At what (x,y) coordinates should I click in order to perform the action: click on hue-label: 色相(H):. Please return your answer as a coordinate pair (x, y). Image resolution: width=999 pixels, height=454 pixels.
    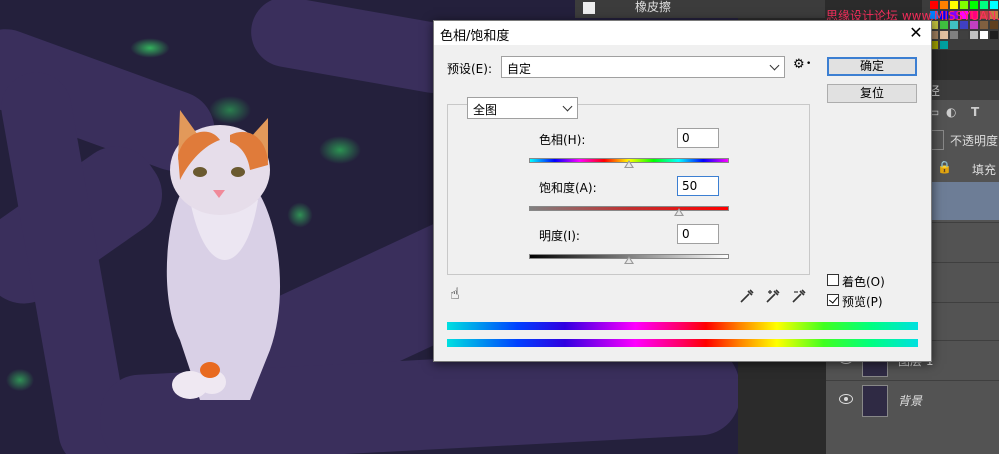
    Looking at the image, I should click on (562, 140).